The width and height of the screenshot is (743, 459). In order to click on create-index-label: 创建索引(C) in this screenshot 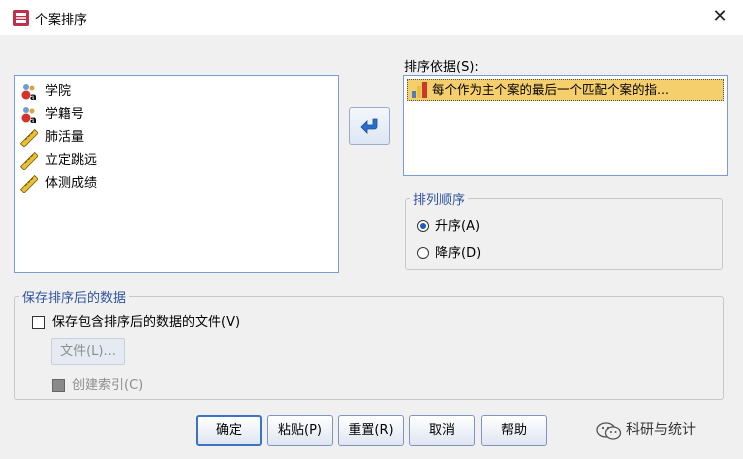, I will do `click(108, 385)`.